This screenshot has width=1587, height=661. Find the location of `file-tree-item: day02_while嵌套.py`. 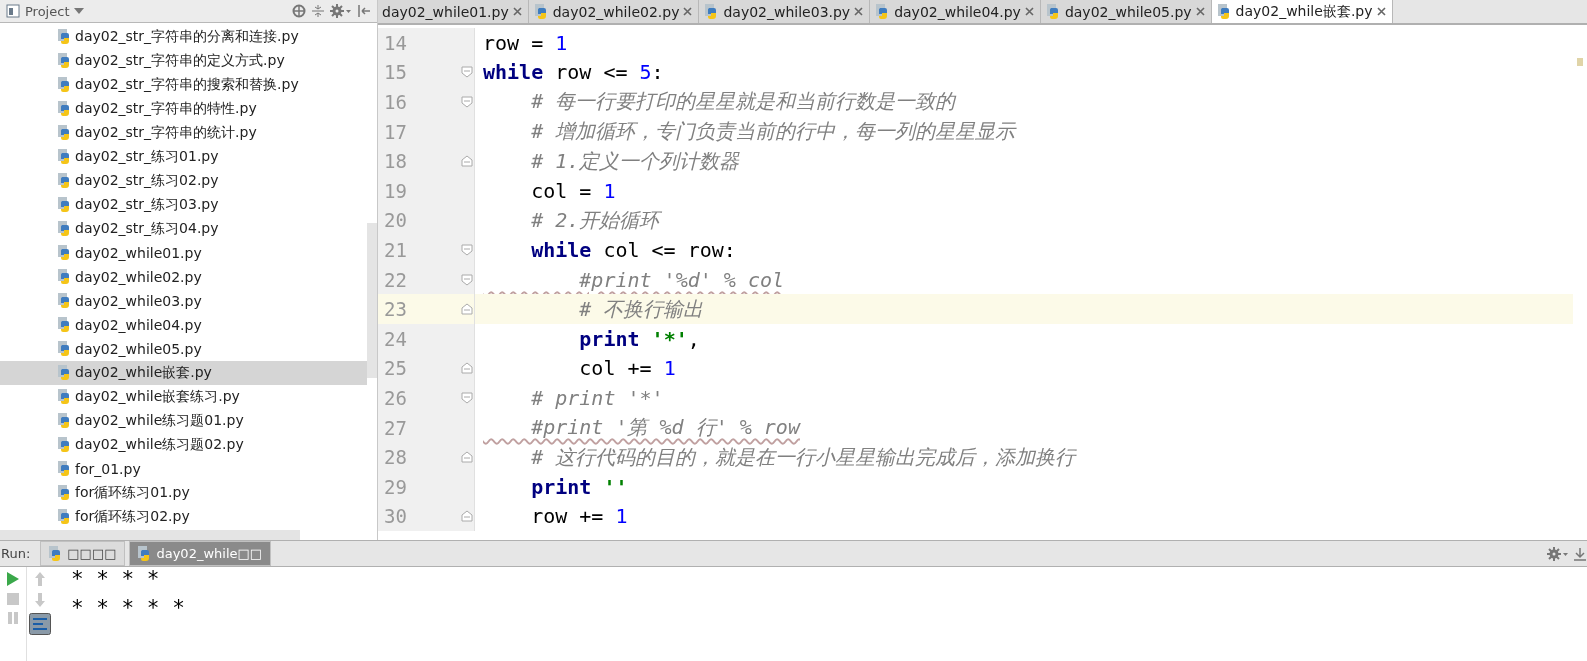

file-tree-item: day02_while嵌套.py is located at coordinates (183, 373).